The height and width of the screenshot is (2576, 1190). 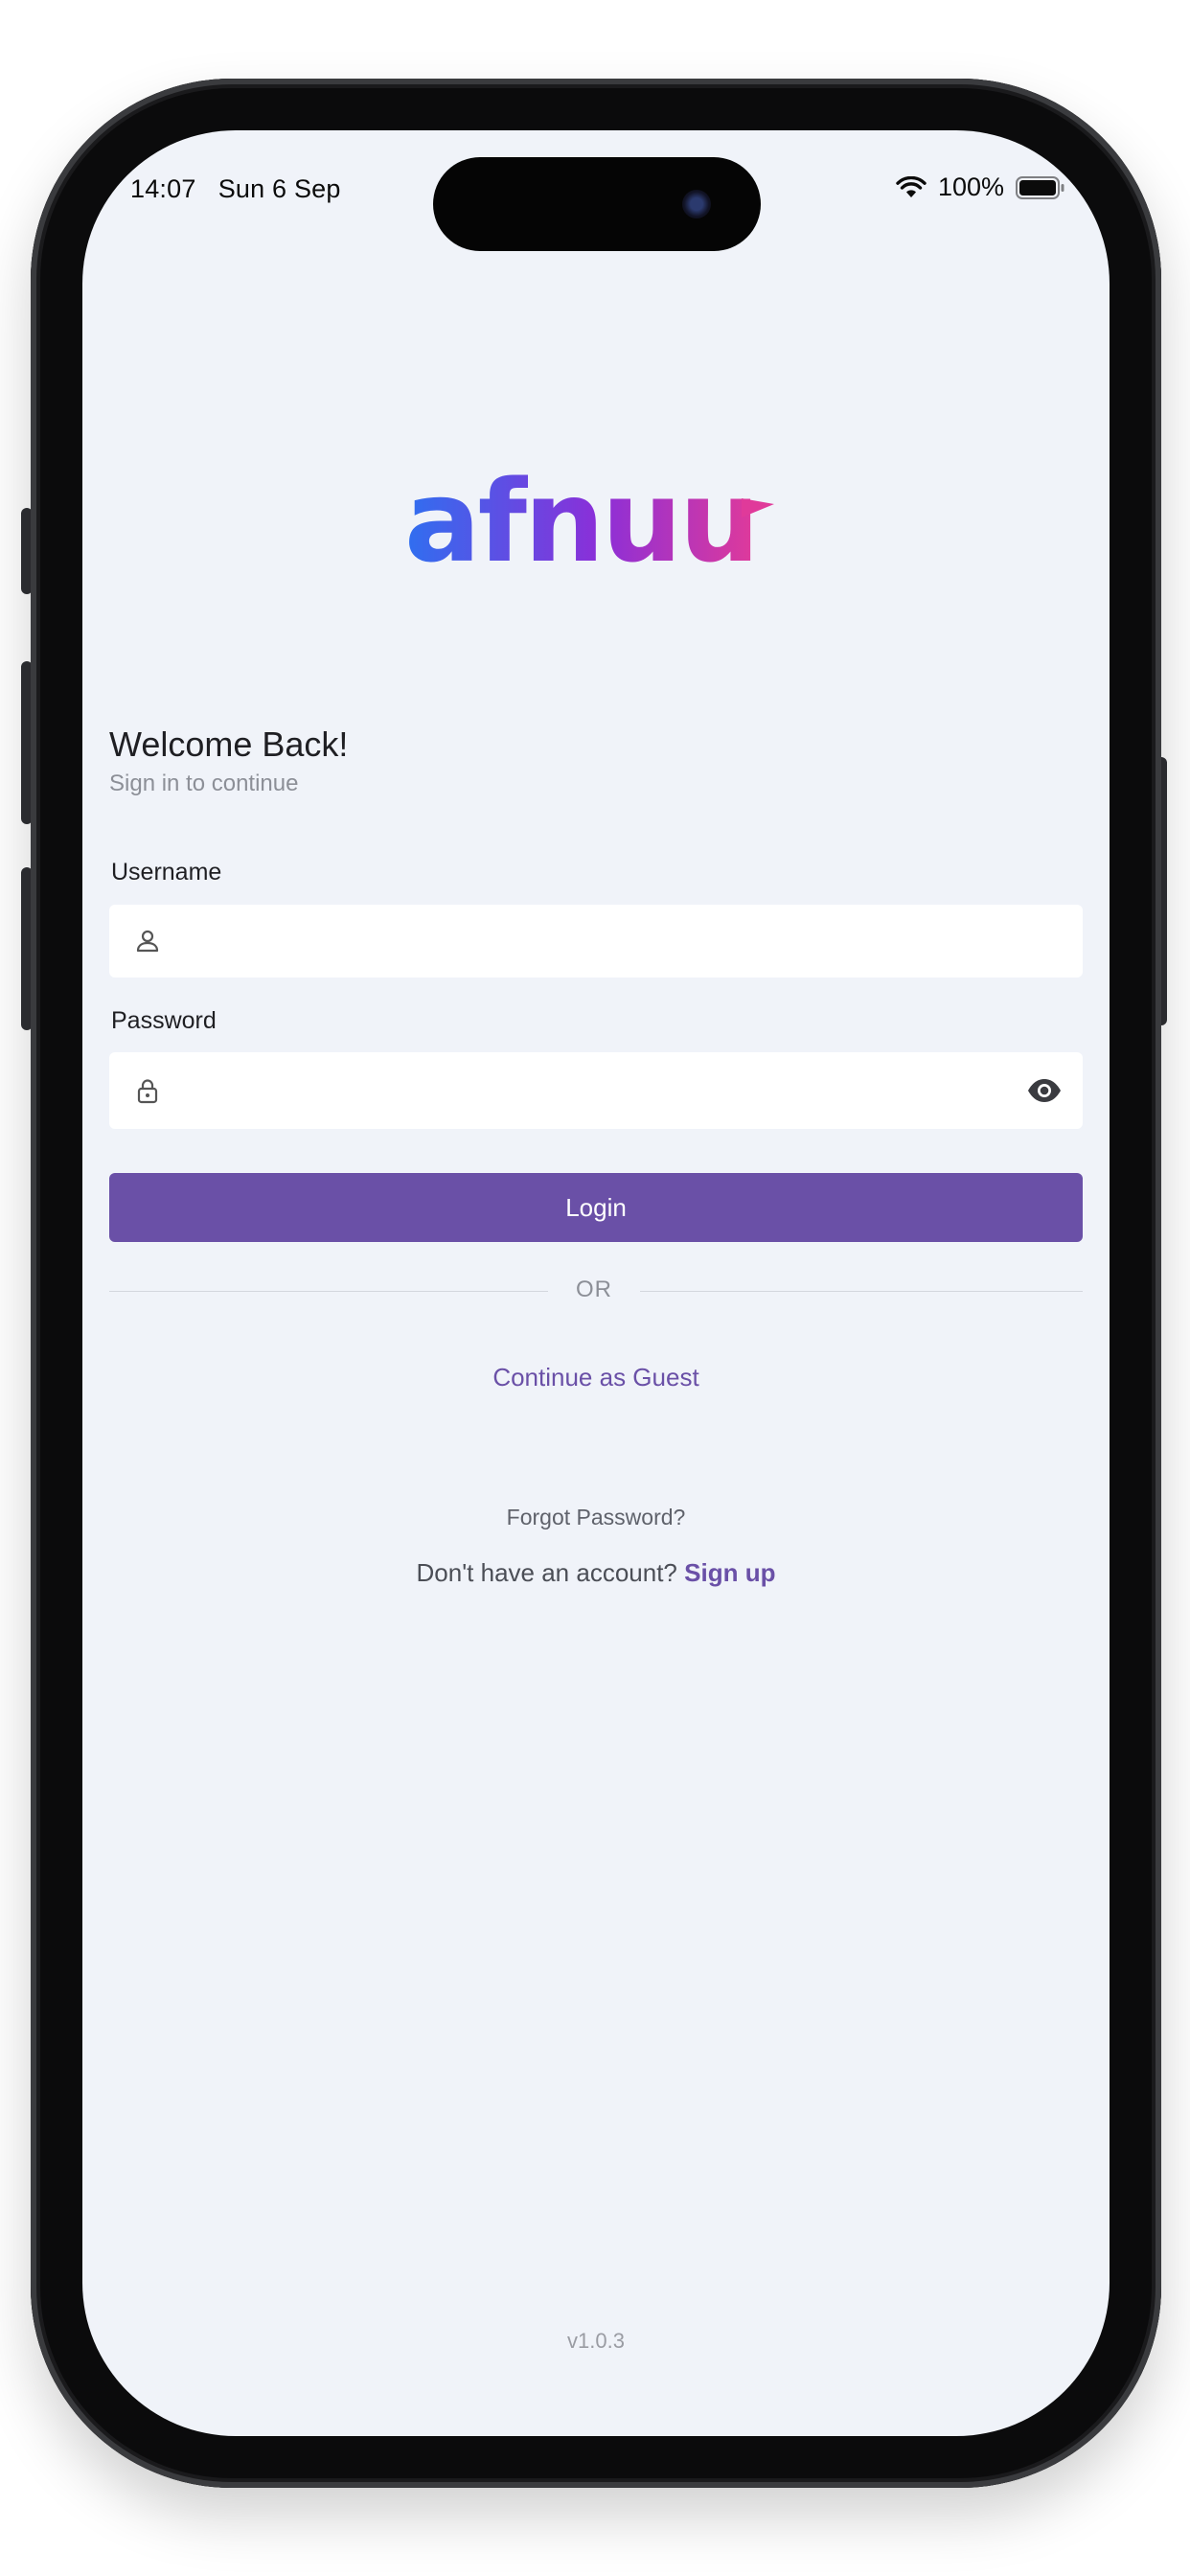 I want to click on password-field, so click(x=596, y=1090).